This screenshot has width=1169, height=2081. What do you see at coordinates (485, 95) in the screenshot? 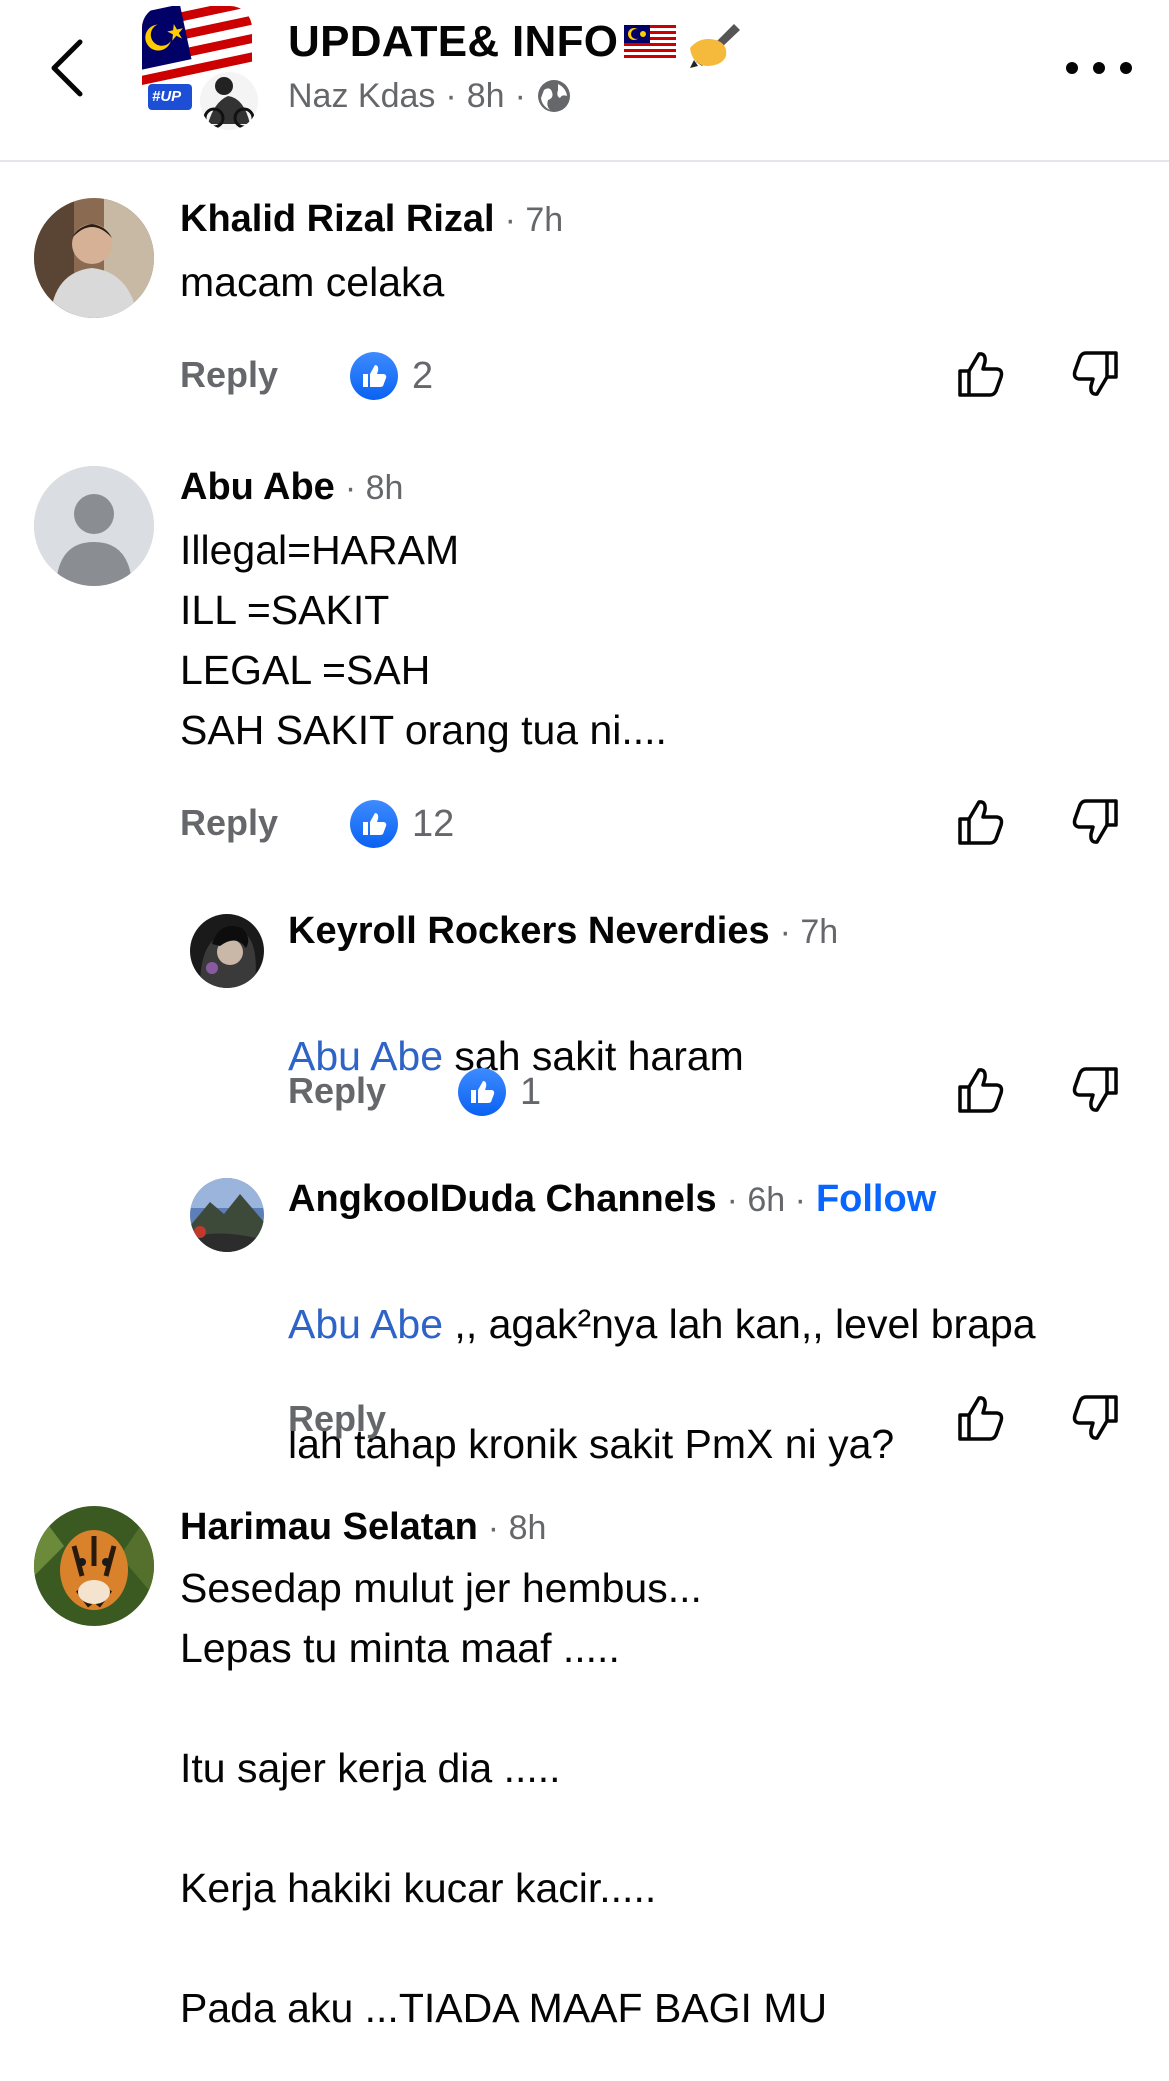
I see `post-time: 8h` at bounding box center [485, 95].